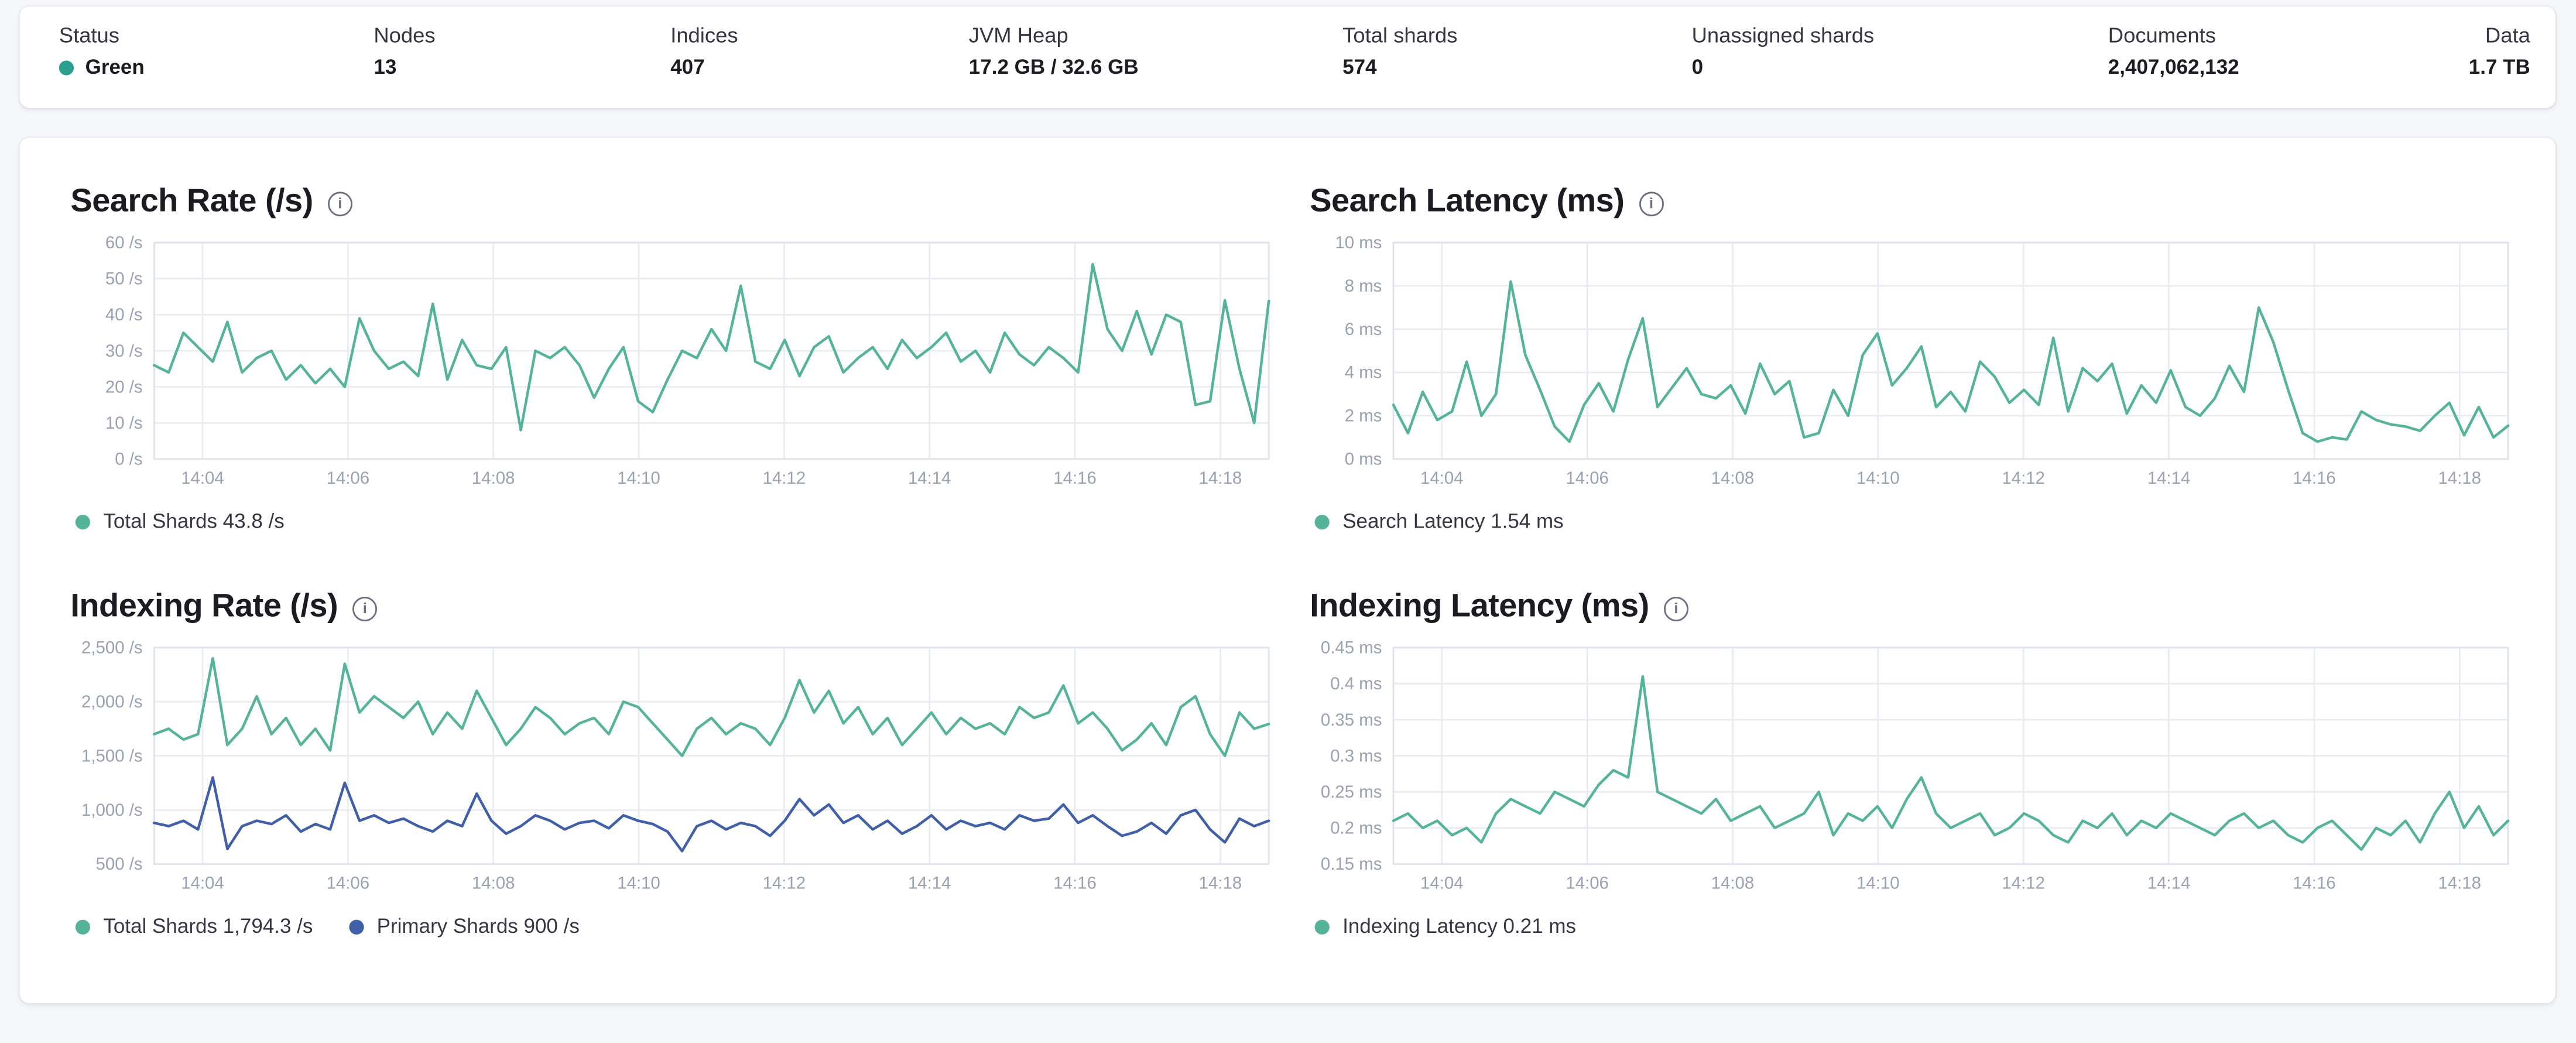 The width and height of the screenshot is (2576, 1043). I want to click on y-axis-tick-label: 8 ms, so click(1363, 286).